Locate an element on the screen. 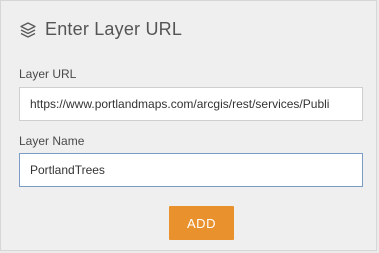 The width and height of the screenshot is (379, 253). add-button: ADD is located at coordinates (201, 223).